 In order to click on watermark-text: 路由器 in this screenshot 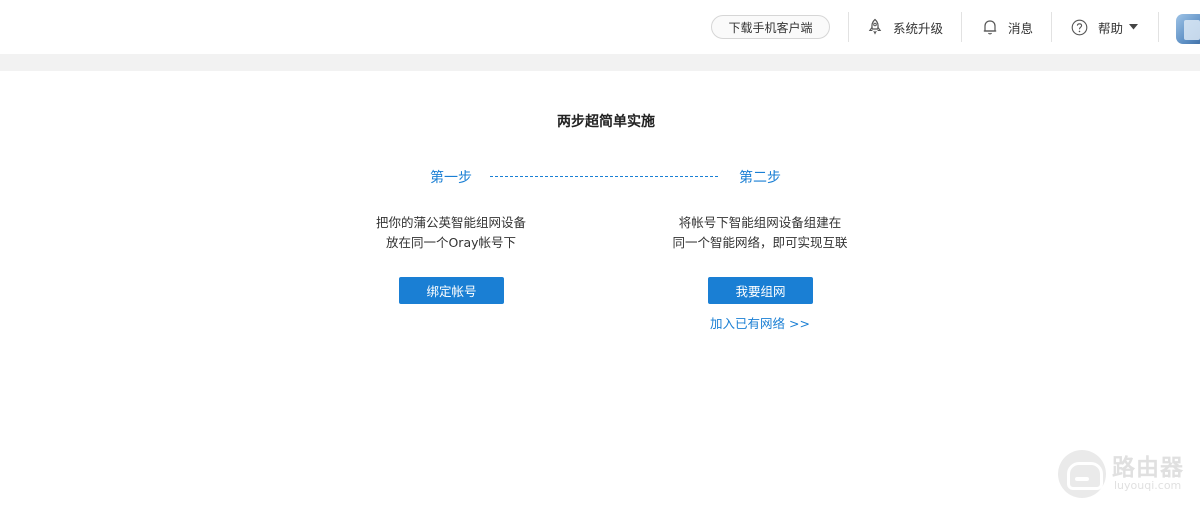, I will do `click(1148, 468)`.